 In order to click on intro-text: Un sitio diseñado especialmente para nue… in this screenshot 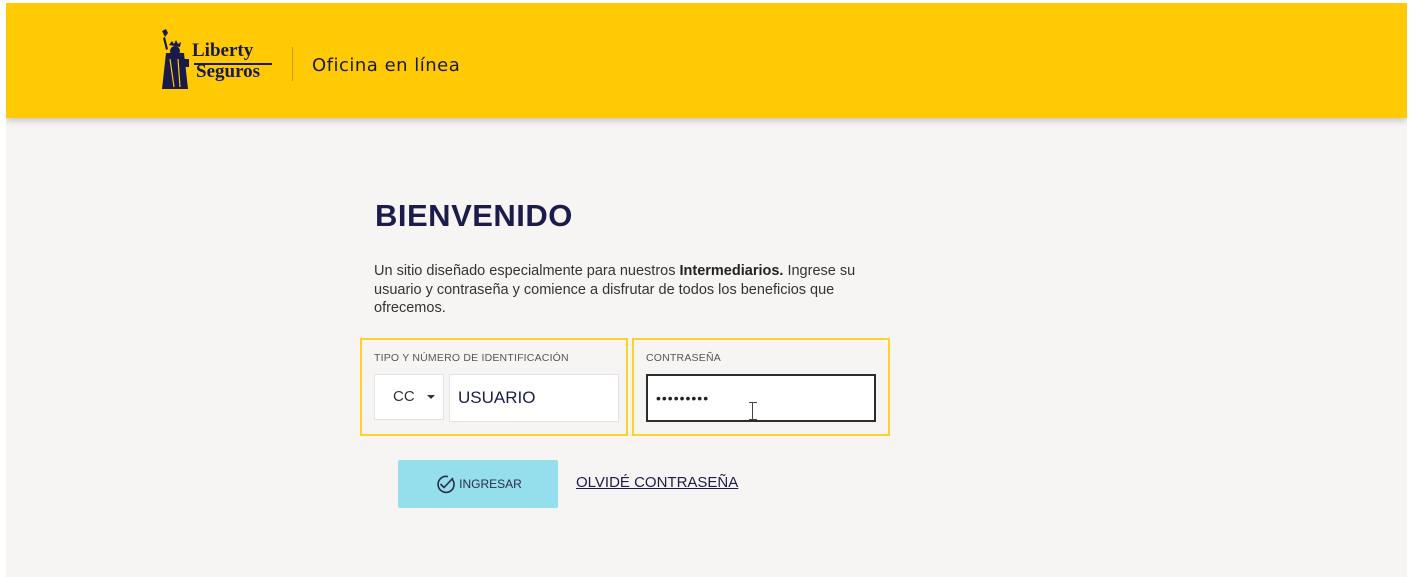, I will do `click(639, 290)`.